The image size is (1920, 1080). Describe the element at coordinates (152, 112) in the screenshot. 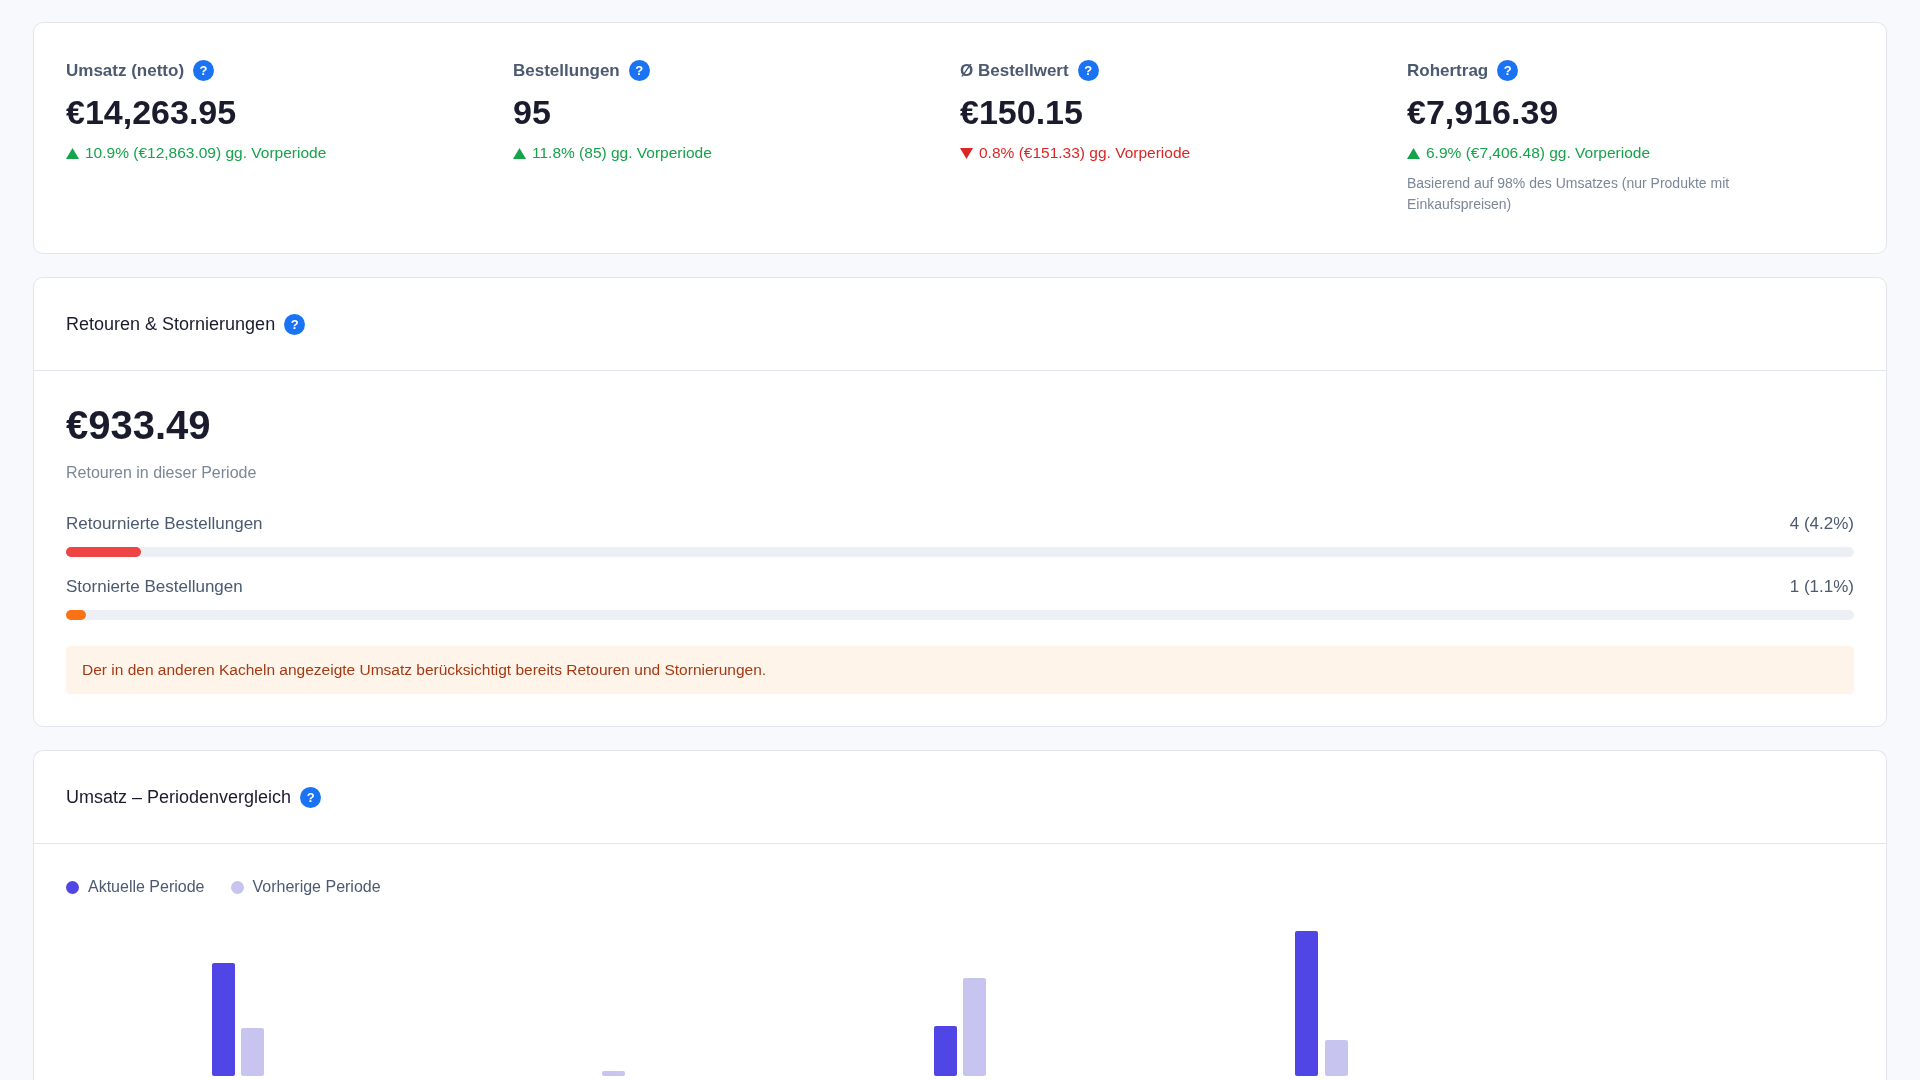

I see `metric-value: €14,263.95` at that location.